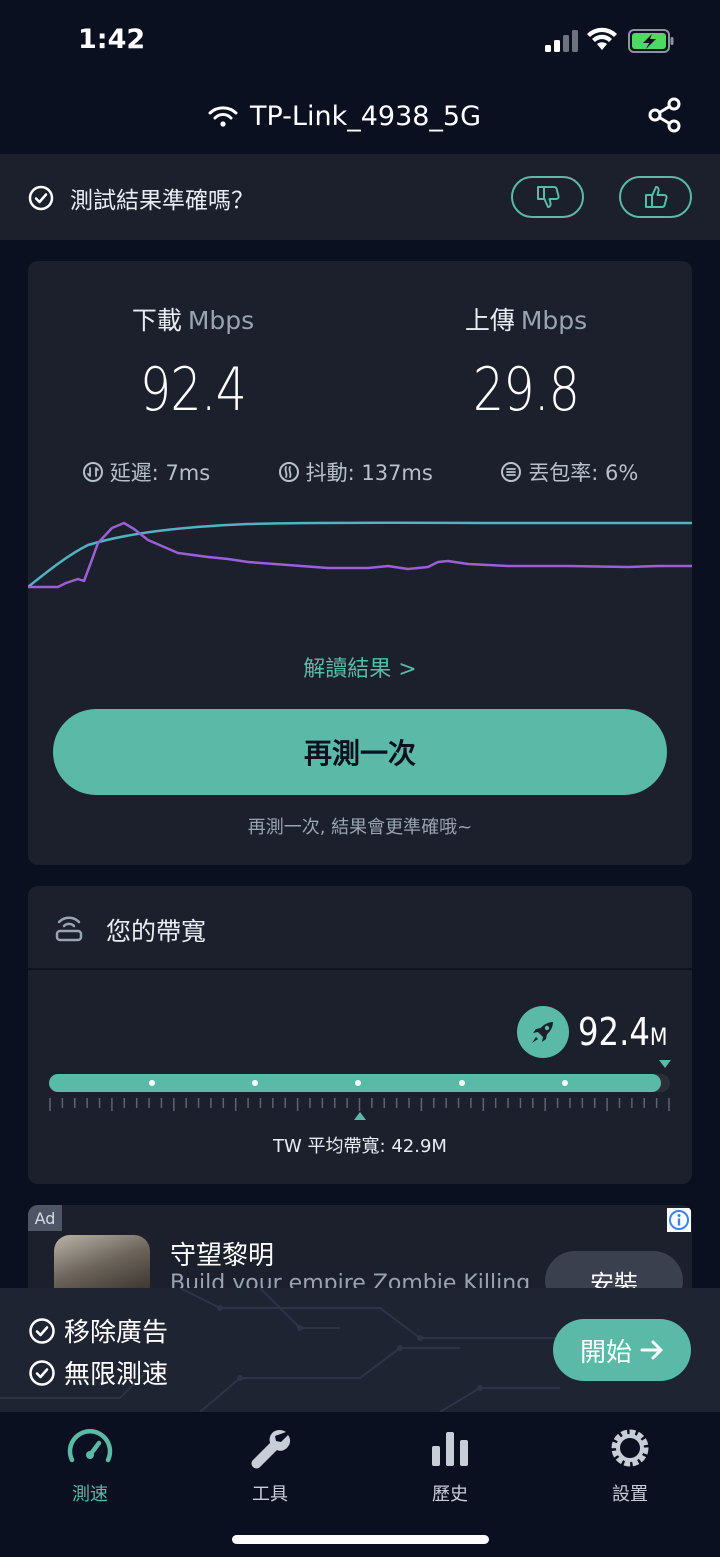 The image size is (720, 1557). What do you see at coordinates (360, 928) in the screenshot?
I see `bandwidth-header: 您的帶寬` at bounding box center [360, 928].